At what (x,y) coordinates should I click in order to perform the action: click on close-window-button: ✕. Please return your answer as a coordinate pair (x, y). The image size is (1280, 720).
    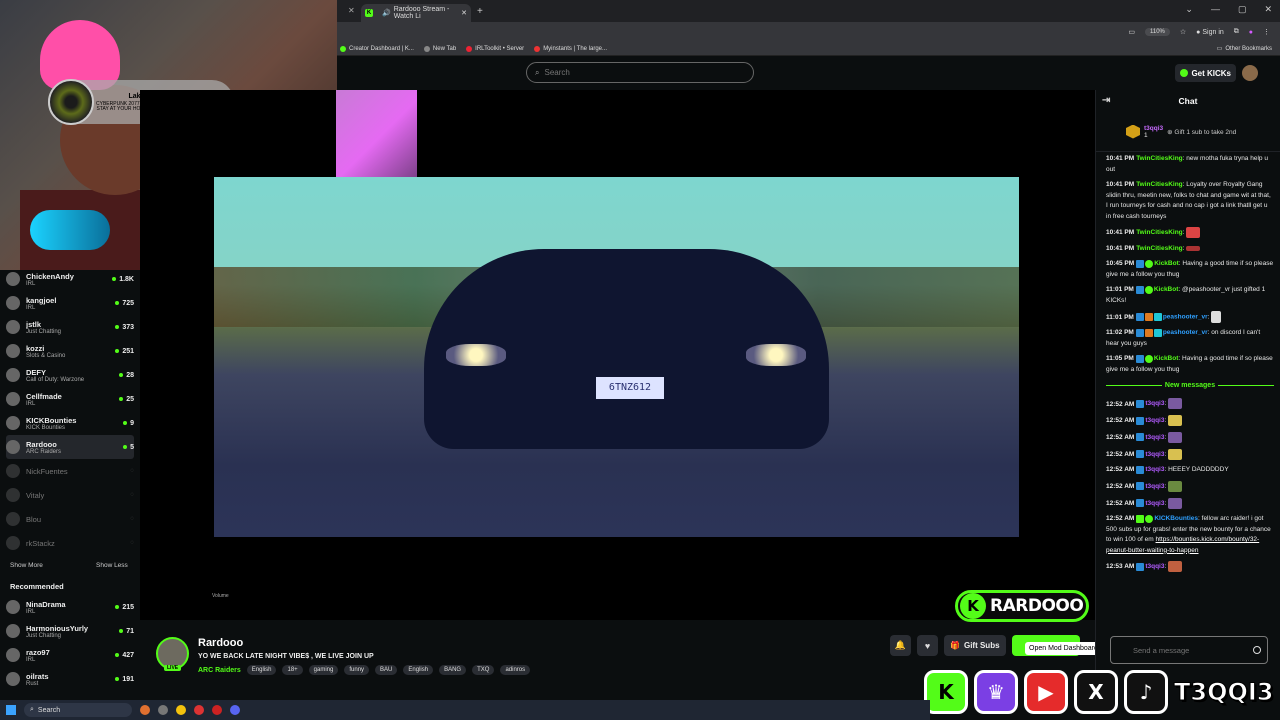
    Looking at the image, I should click on (1268, 9).